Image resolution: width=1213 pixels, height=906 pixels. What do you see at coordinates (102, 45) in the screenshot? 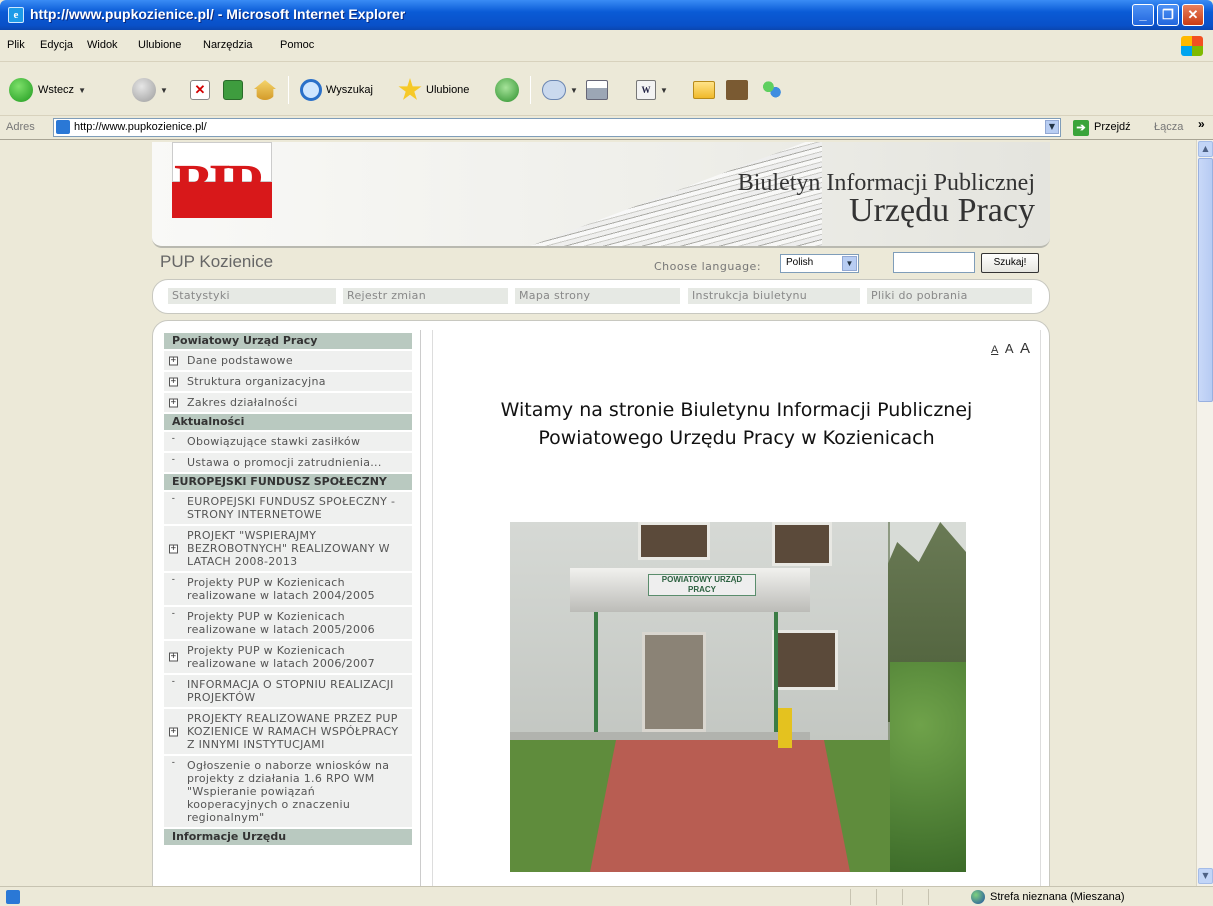
I see `menu-widok: Widok` at bounding box center [102, 45].